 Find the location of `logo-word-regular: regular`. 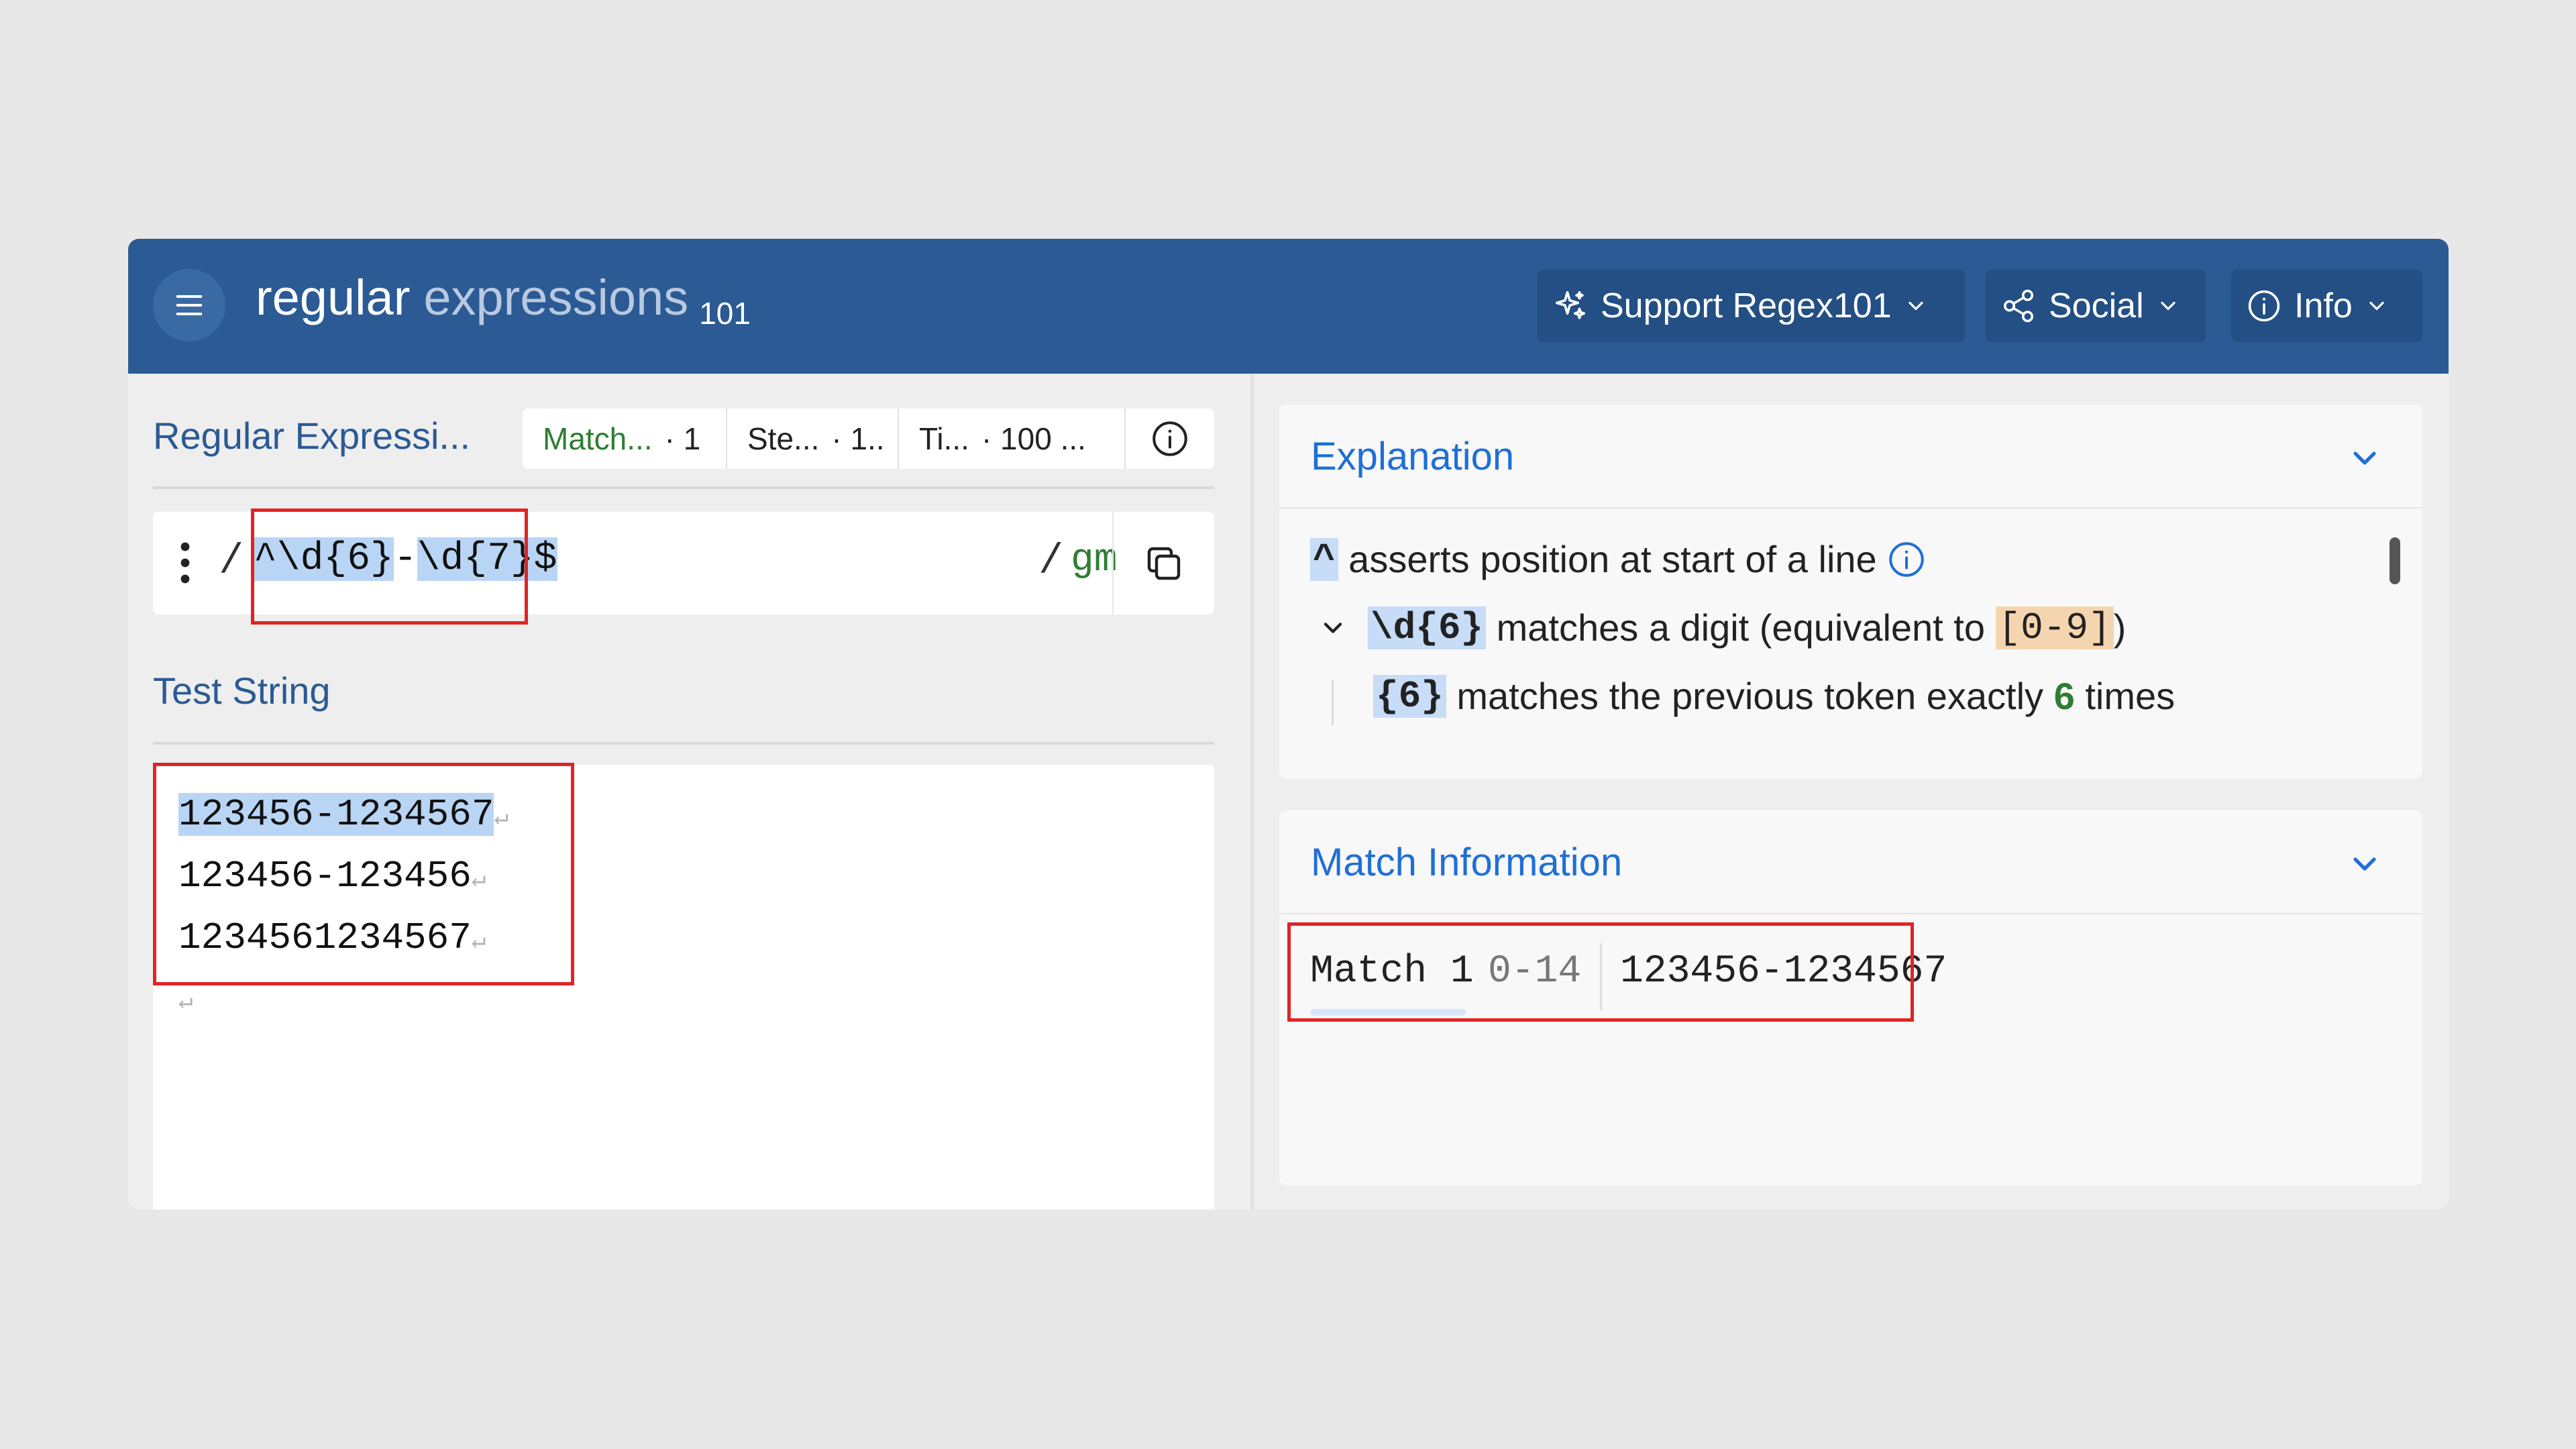

logo-word-regular: regular is located at coordinates (333, 297).